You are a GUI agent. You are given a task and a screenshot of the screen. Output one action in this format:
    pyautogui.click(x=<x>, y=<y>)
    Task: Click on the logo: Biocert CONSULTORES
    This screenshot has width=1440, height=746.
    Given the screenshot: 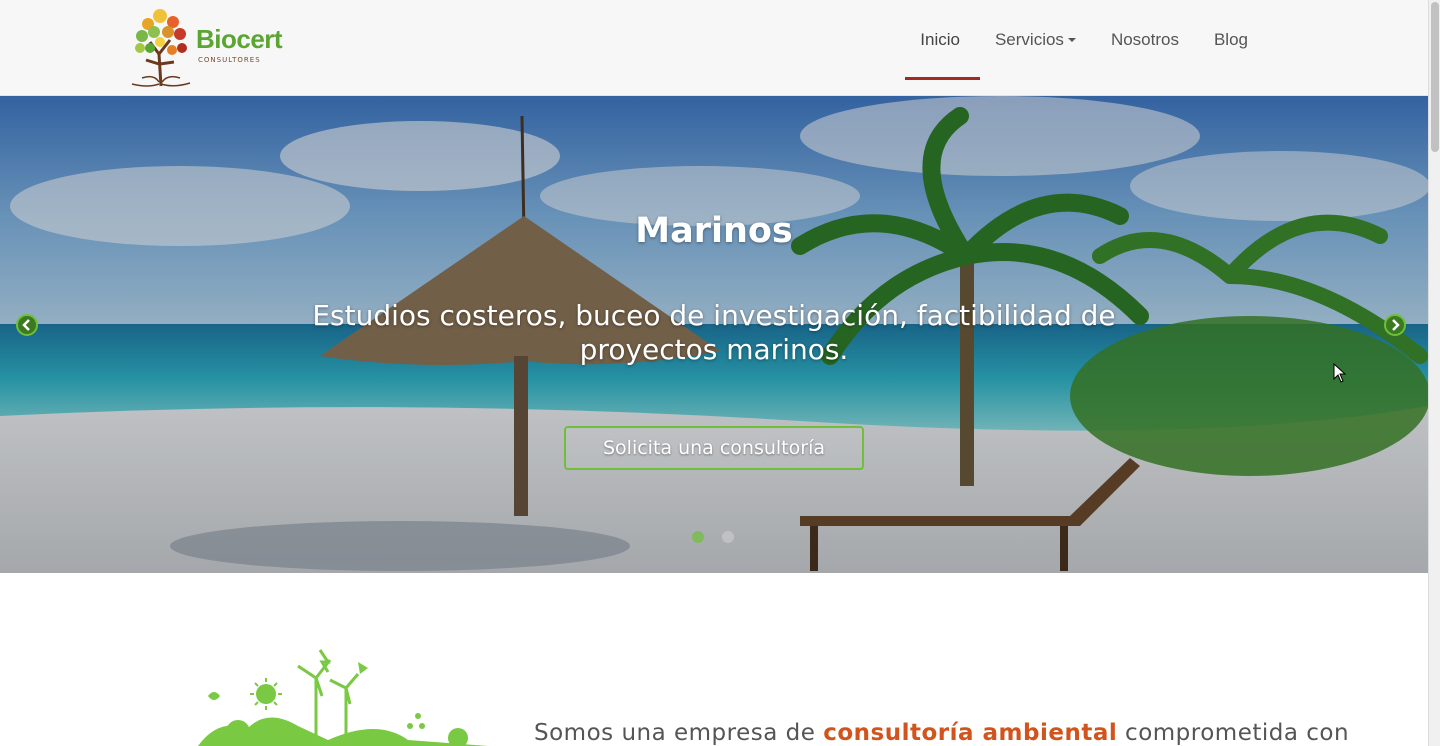 What is the action you would take?
    pyautogui.click(x=218, y=47)
    